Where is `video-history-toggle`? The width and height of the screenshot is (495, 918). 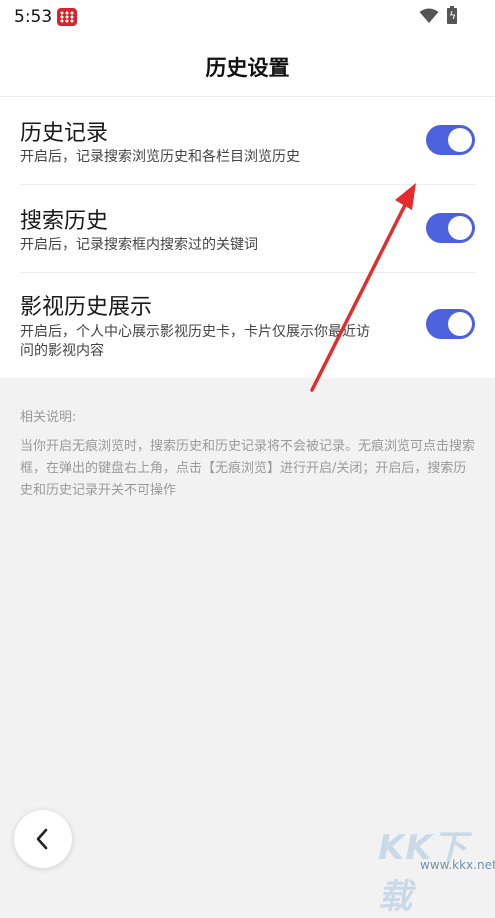
video-history-toggle is located at coordinates (450, 324).